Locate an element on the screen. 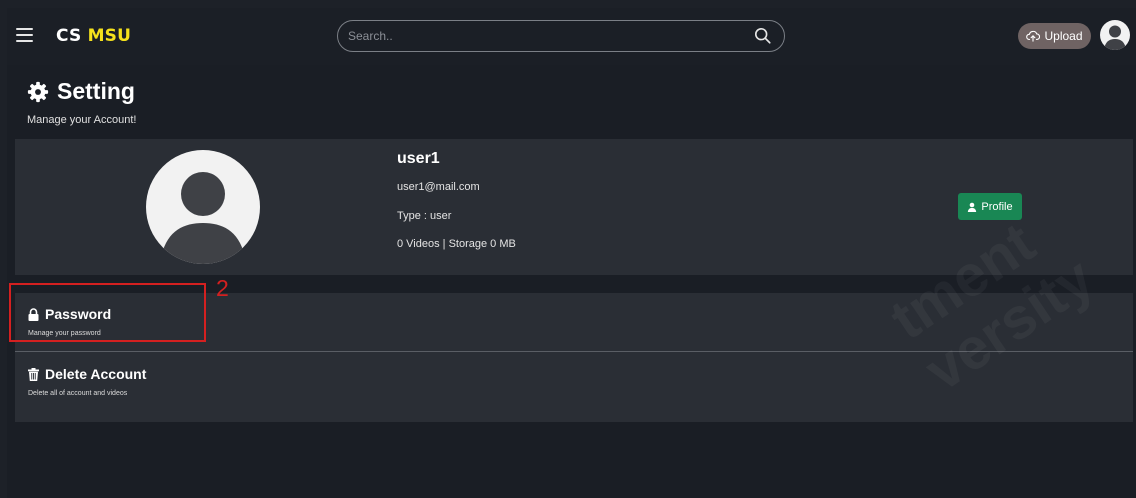 Image resolution: width=1136 pixels, height=498 pixels. gear-icon is located at coordinates (38, 91).